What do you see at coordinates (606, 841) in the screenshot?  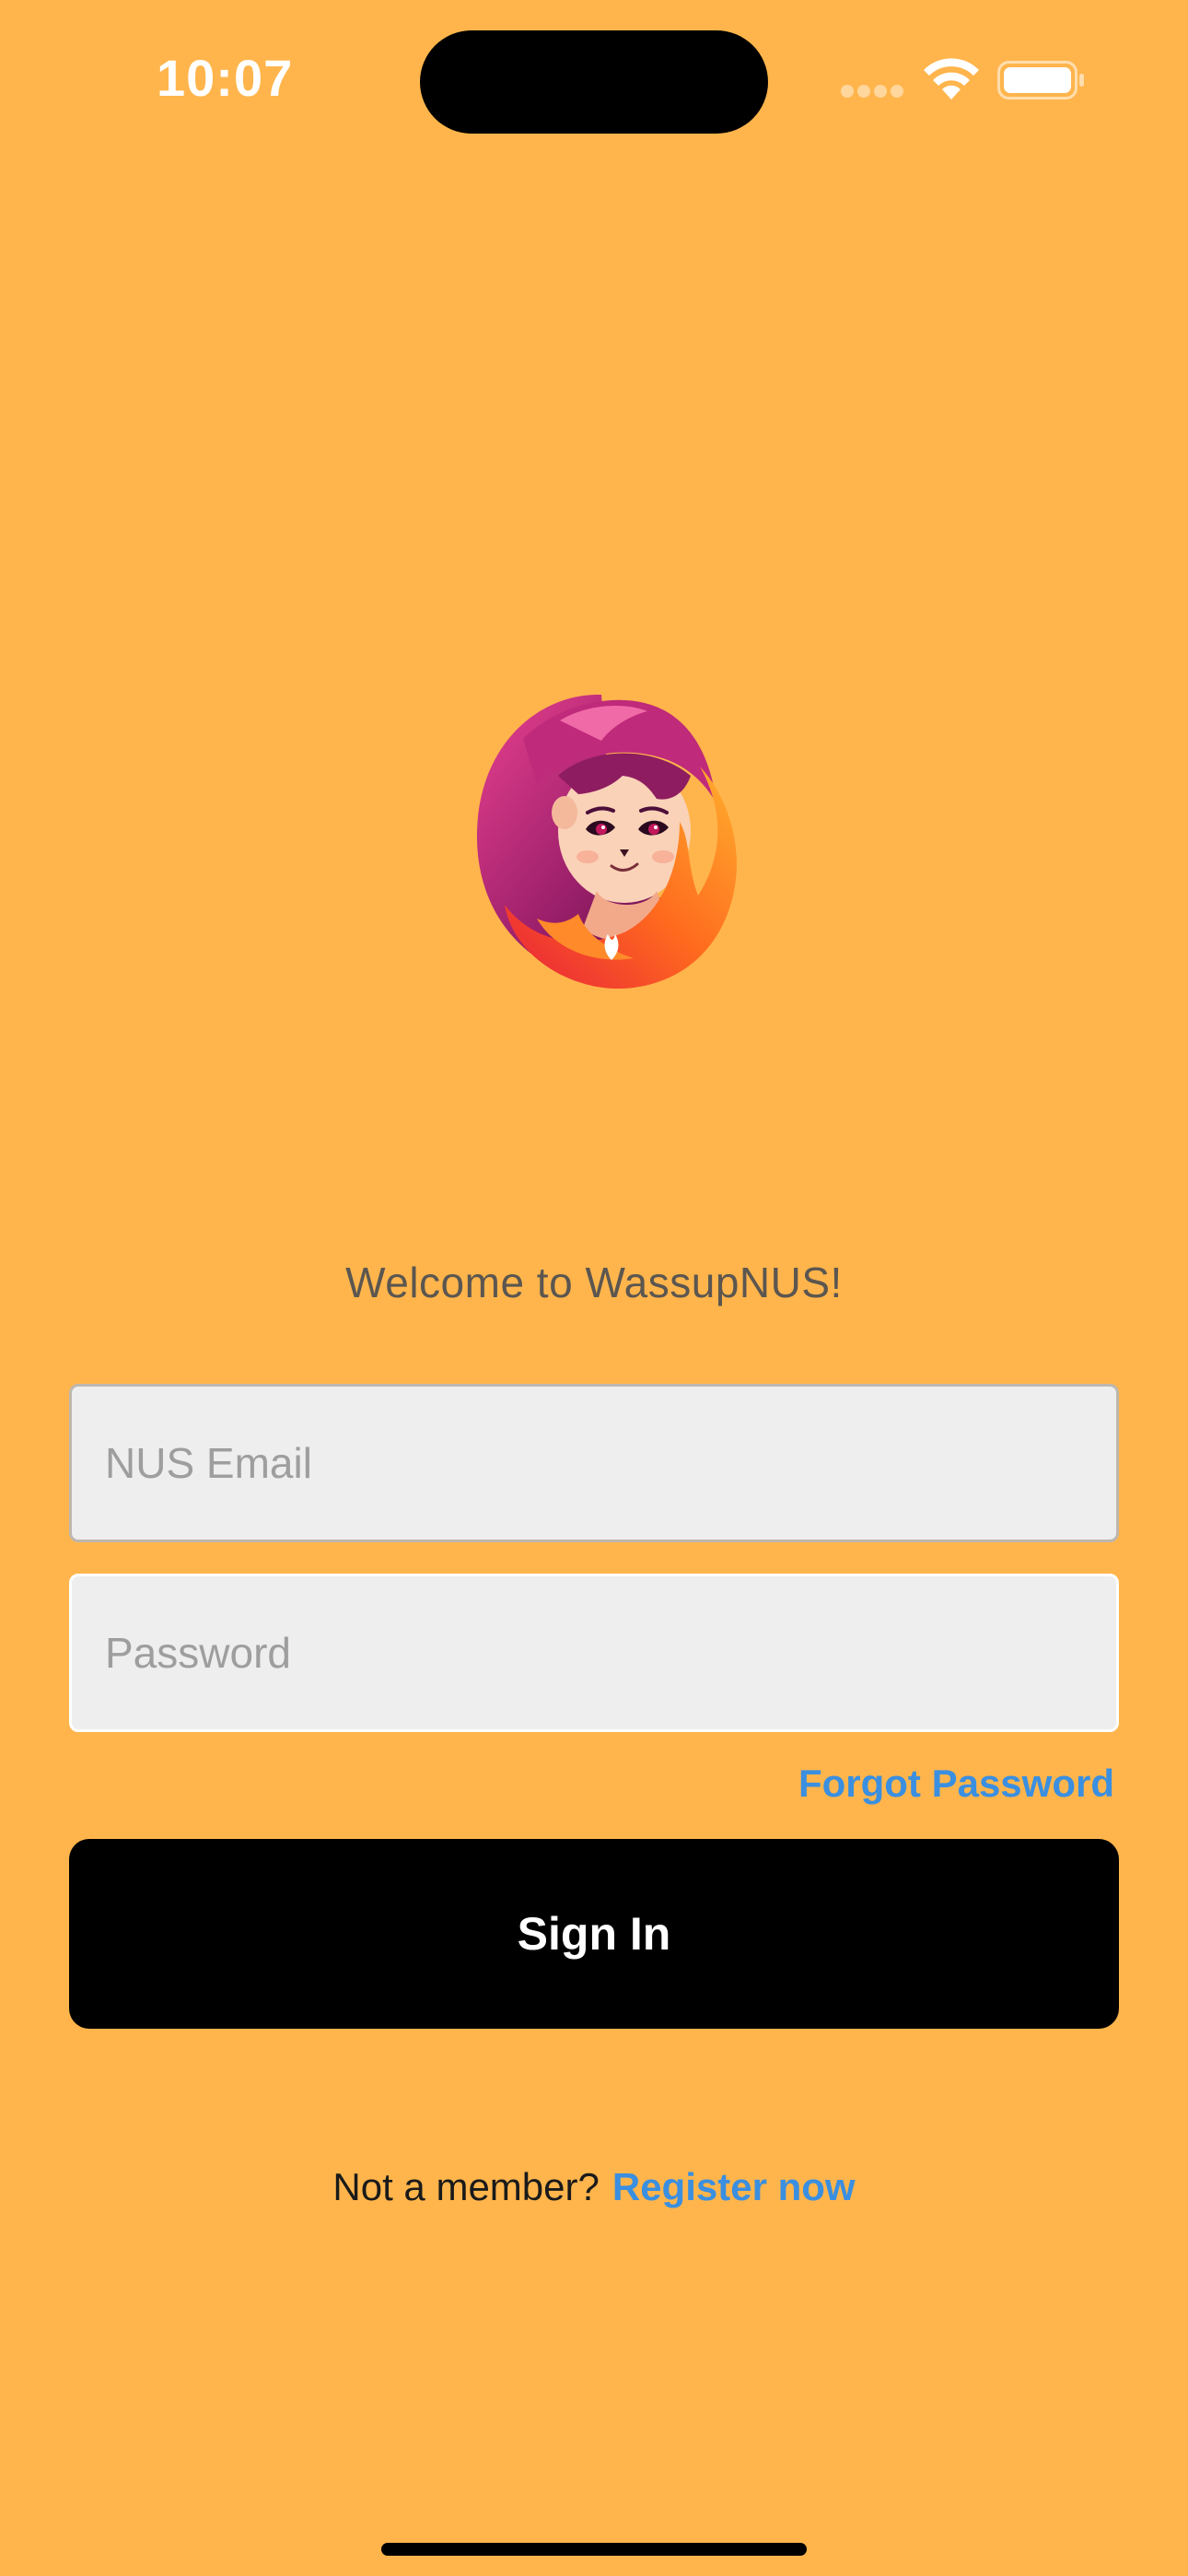 I see `flame-girl-mascot-logo` at bounding box center [606, 841].